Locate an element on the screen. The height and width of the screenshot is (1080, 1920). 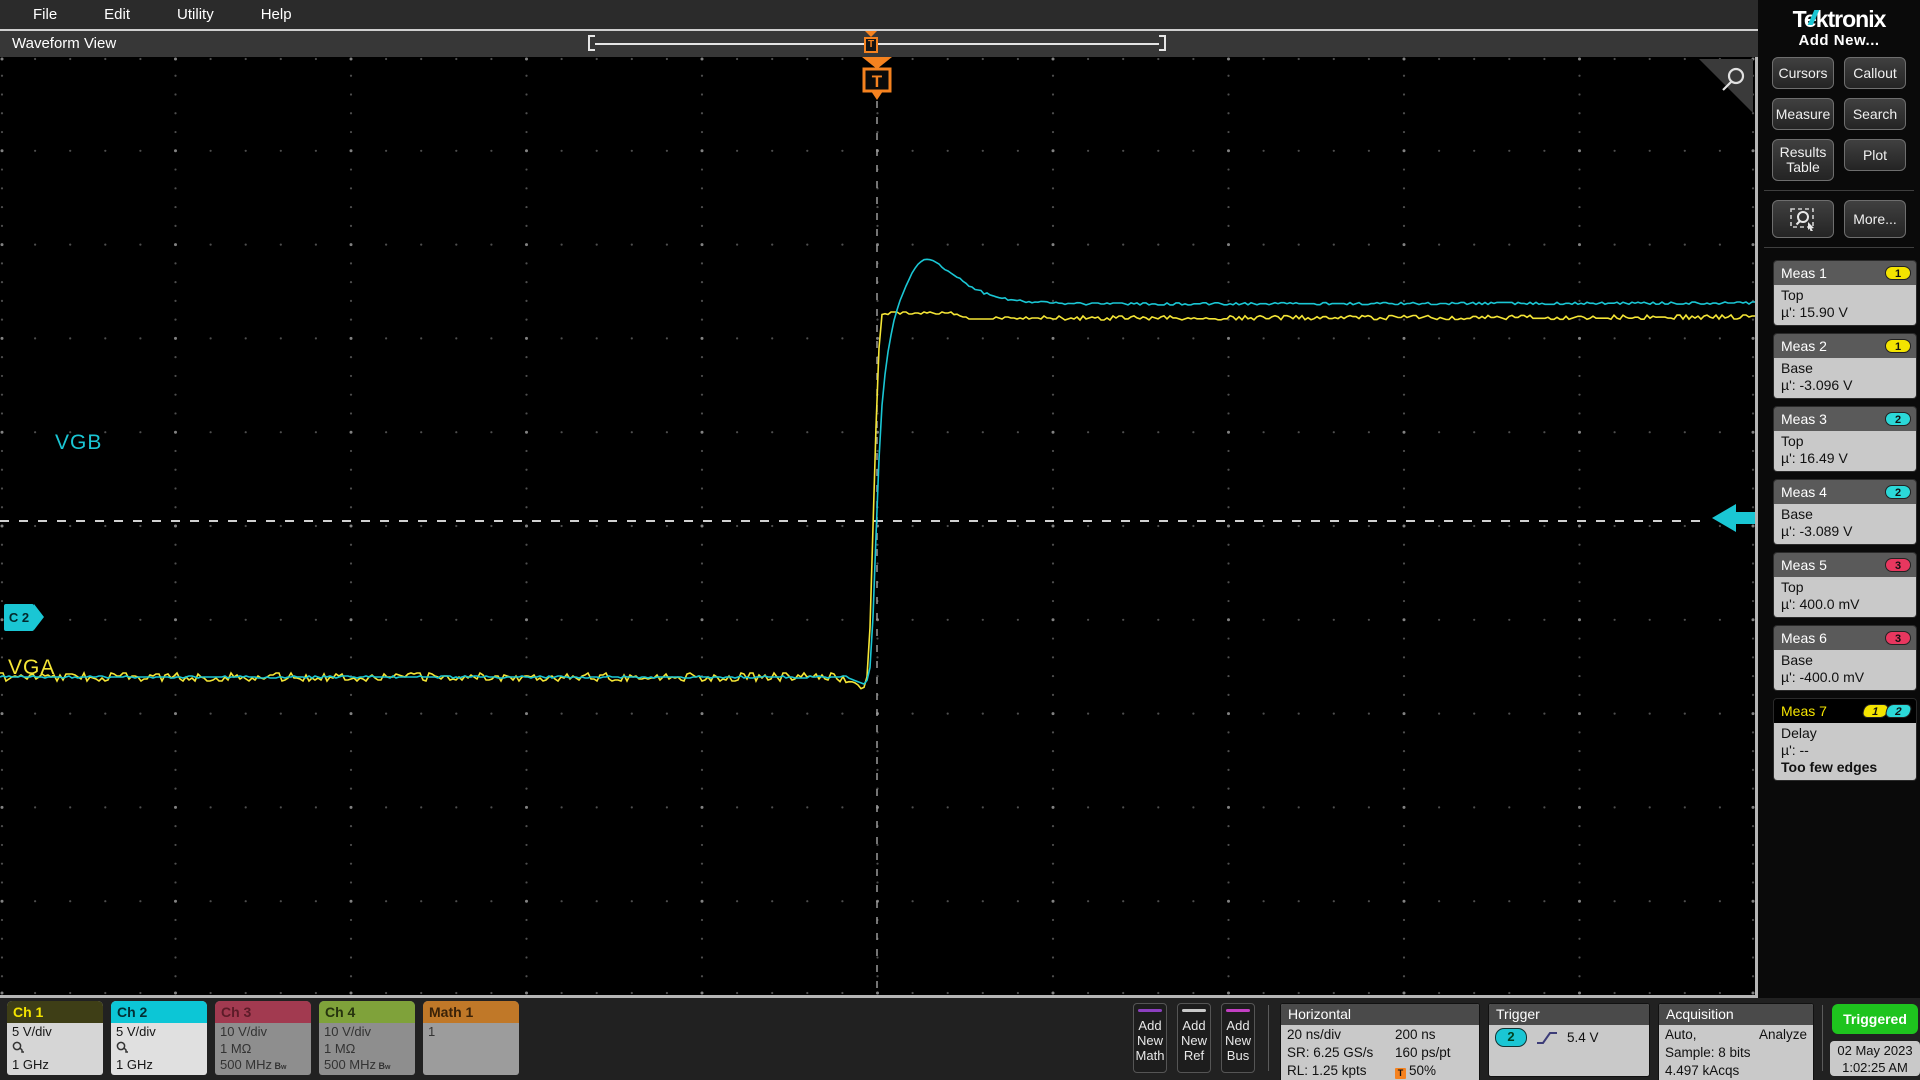
menu-item-utility: Utility is located at coordinates (195, 14).